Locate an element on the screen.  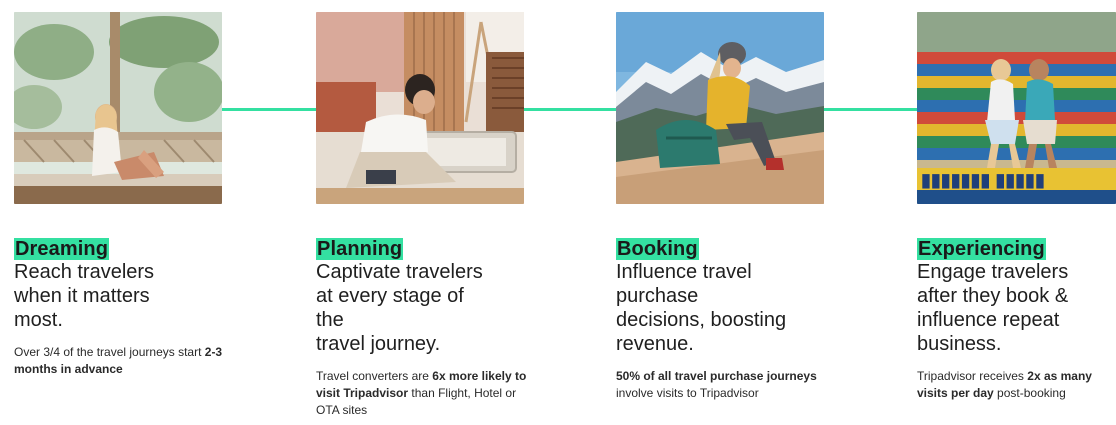
stage-tag-dreaming: Dreaming is located at coordinates (62, 249).